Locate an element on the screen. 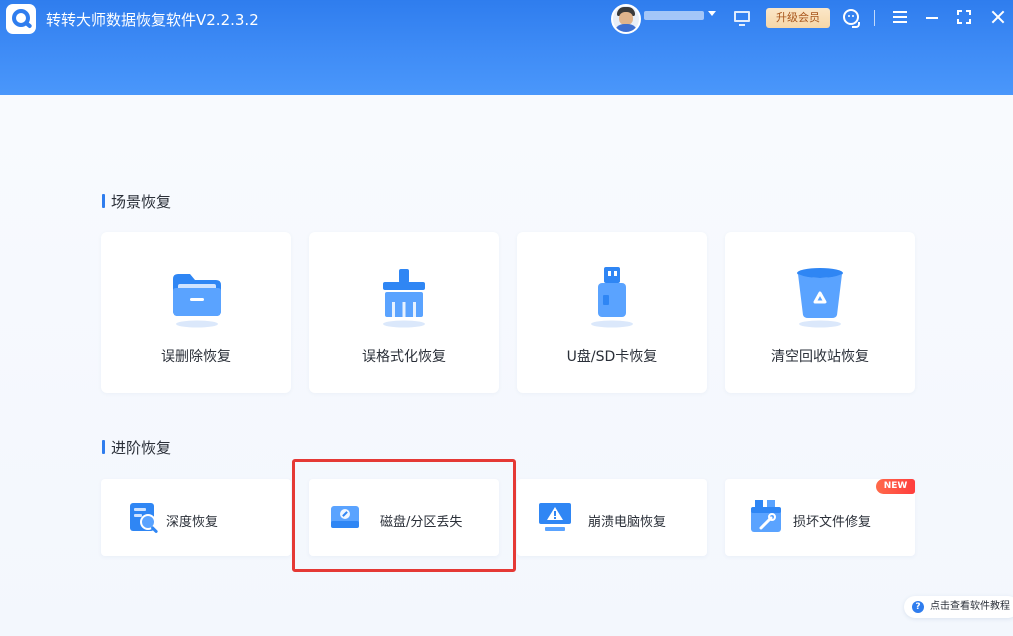  card-crashed-computer-recovery: 崩溃电脑恢复 is located at coordinates (612, 517).